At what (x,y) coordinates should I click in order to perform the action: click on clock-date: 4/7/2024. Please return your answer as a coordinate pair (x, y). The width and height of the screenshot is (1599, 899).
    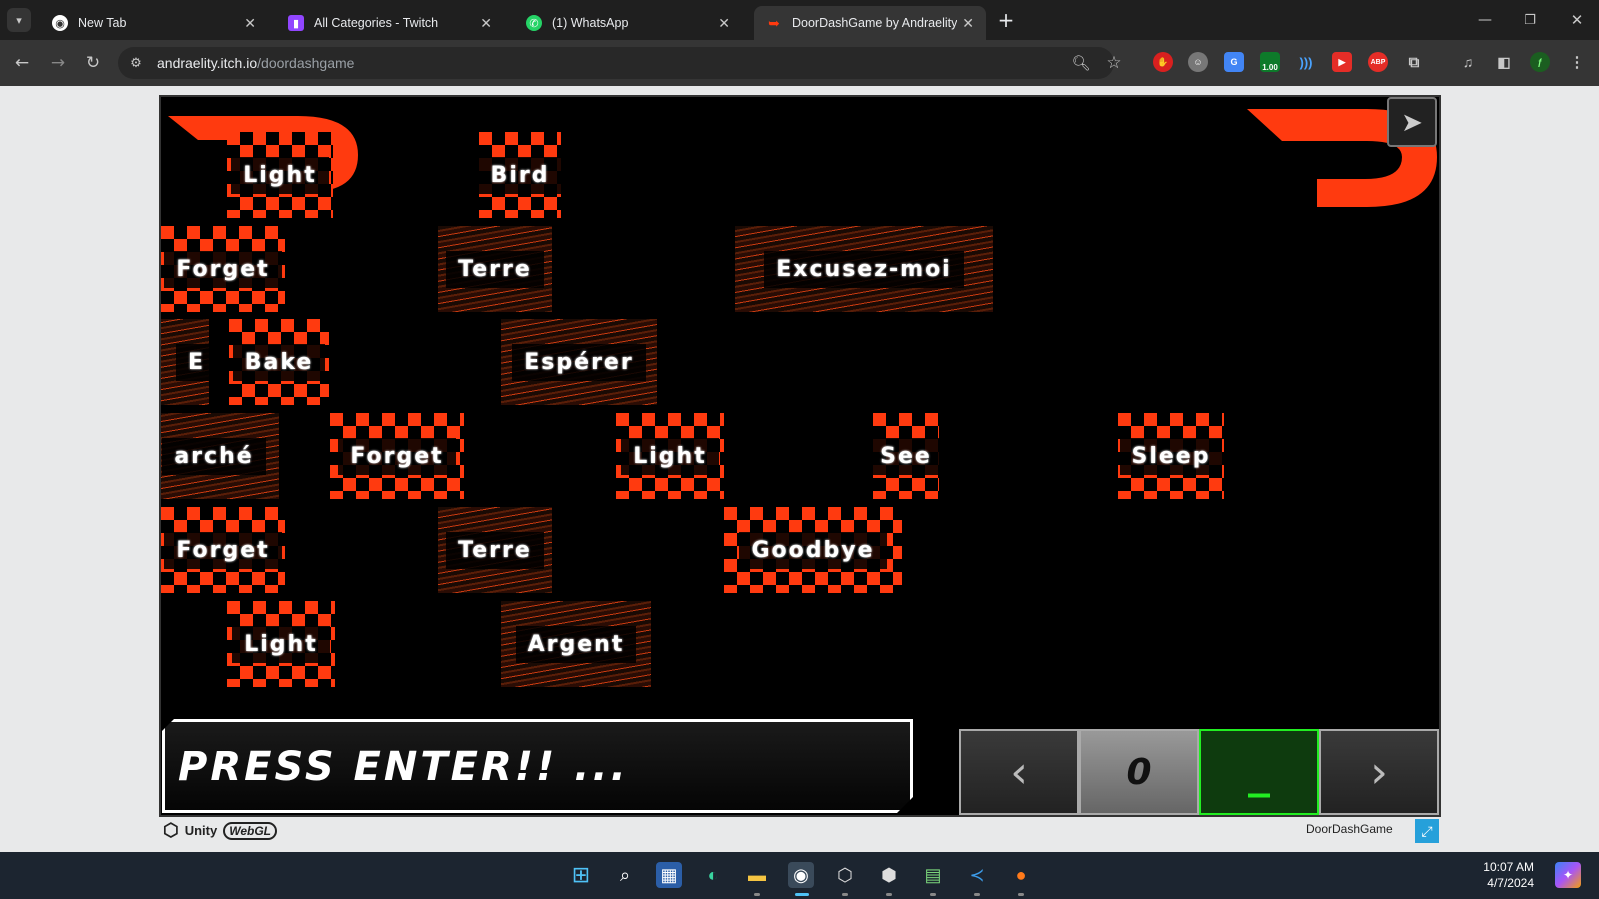
    Looking at the image, I should click on (1510, 883).